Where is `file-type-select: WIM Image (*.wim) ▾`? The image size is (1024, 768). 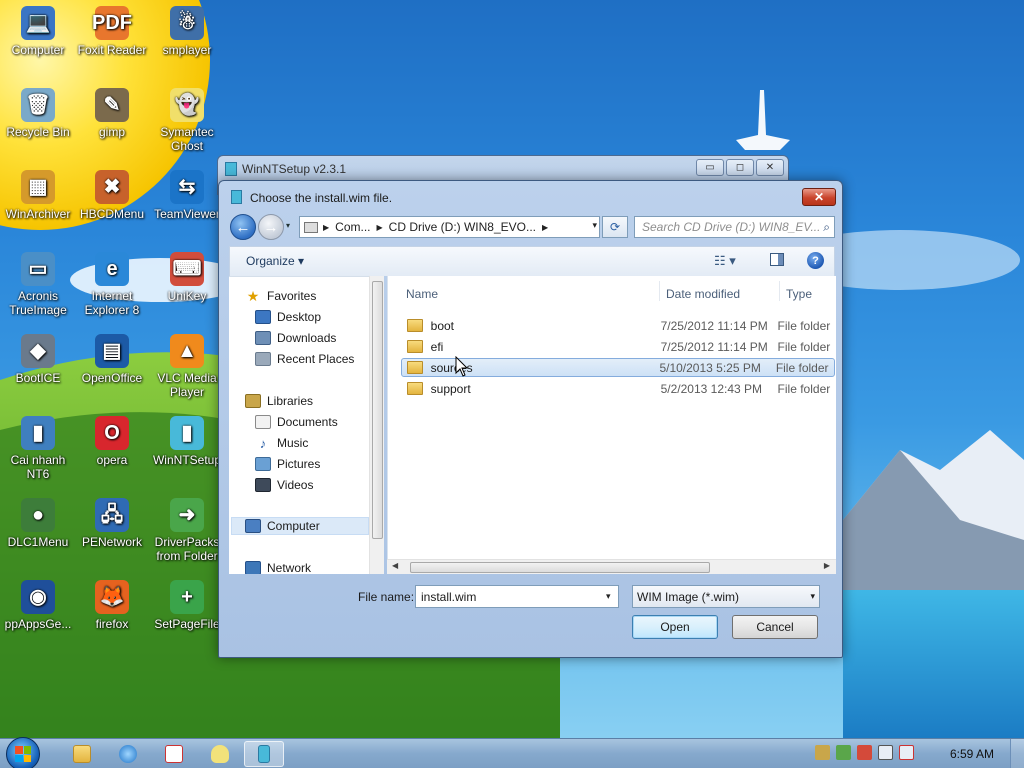 file-type-select: WIM Image (*.wim) ▾ is located at coordinates (726, 596).